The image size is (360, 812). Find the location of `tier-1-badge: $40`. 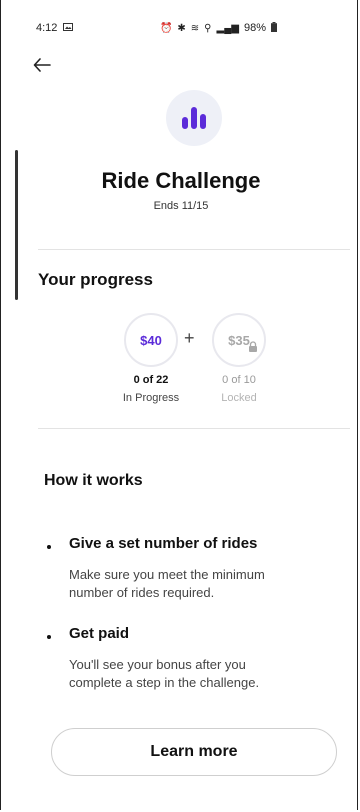

tier-1-badge: $40 is located at coordinates (151, 340).